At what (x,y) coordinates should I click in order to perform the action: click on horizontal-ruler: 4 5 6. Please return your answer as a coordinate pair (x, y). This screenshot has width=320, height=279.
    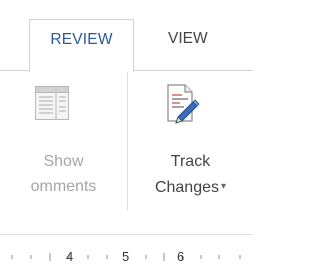
    Looking at the image, I should click on (126, 256).